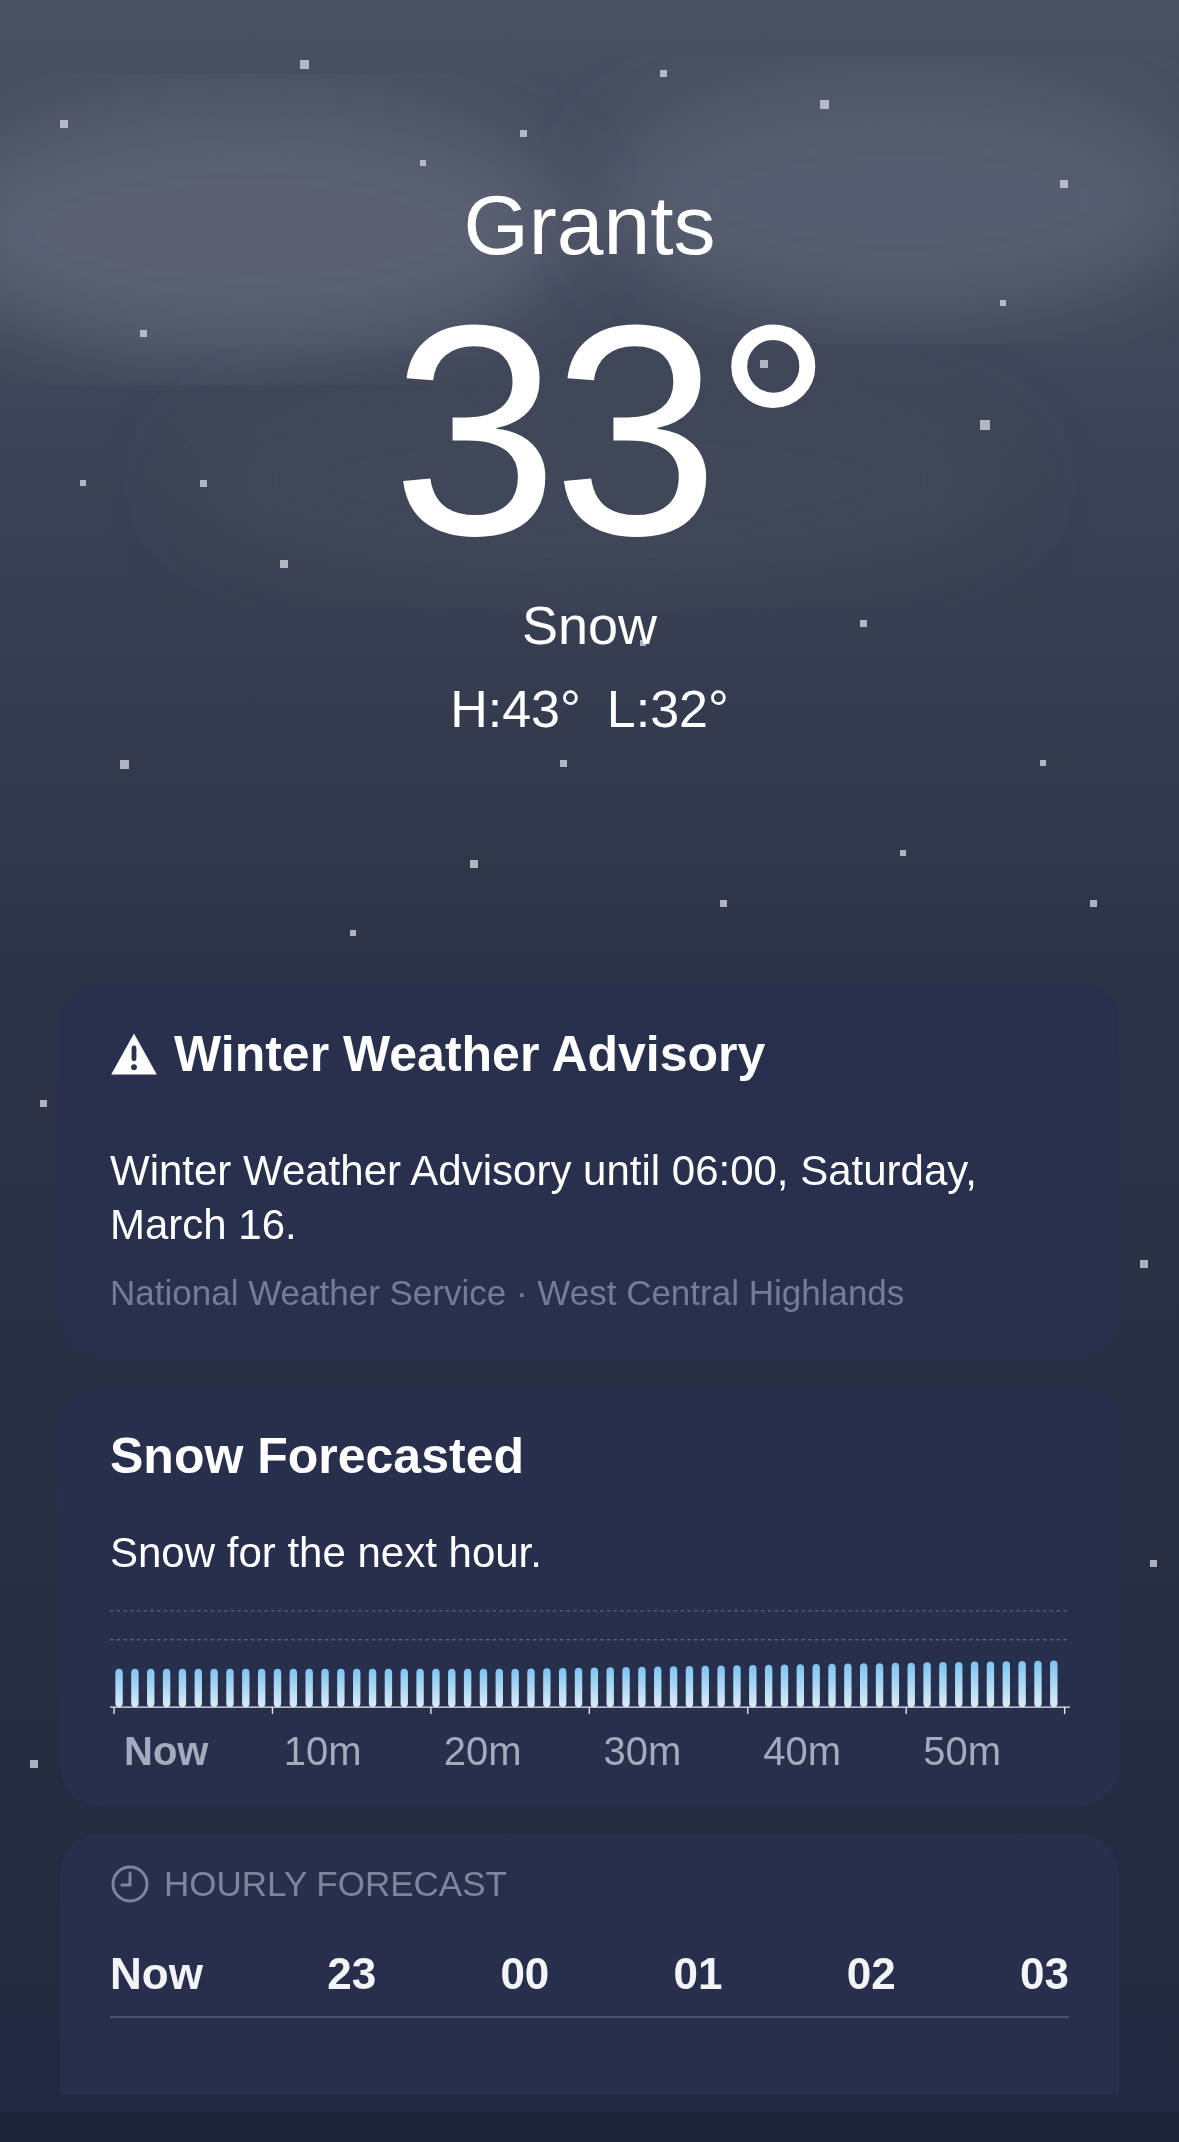 Image resolution: width=1179 pixels, height=2142 pixels. I want to click on hour-label: 02, so click(871, 1974).